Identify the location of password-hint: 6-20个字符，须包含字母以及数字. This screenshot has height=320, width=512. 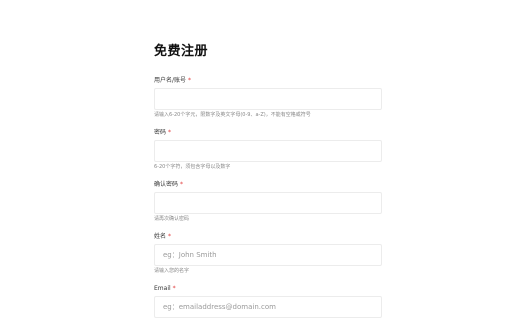
(192, 167).